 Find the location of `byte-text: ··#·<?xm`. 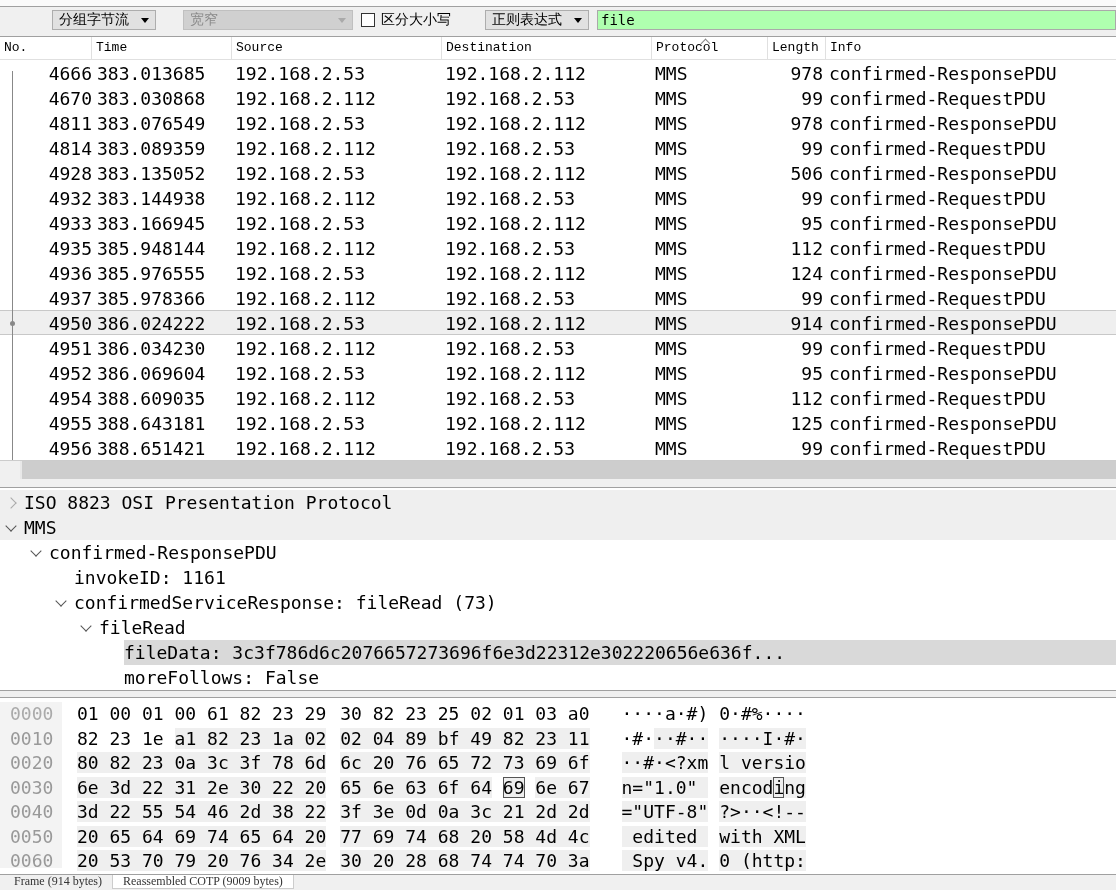

byte-text: ··#·<?xm is located at coordinates (665, 762).